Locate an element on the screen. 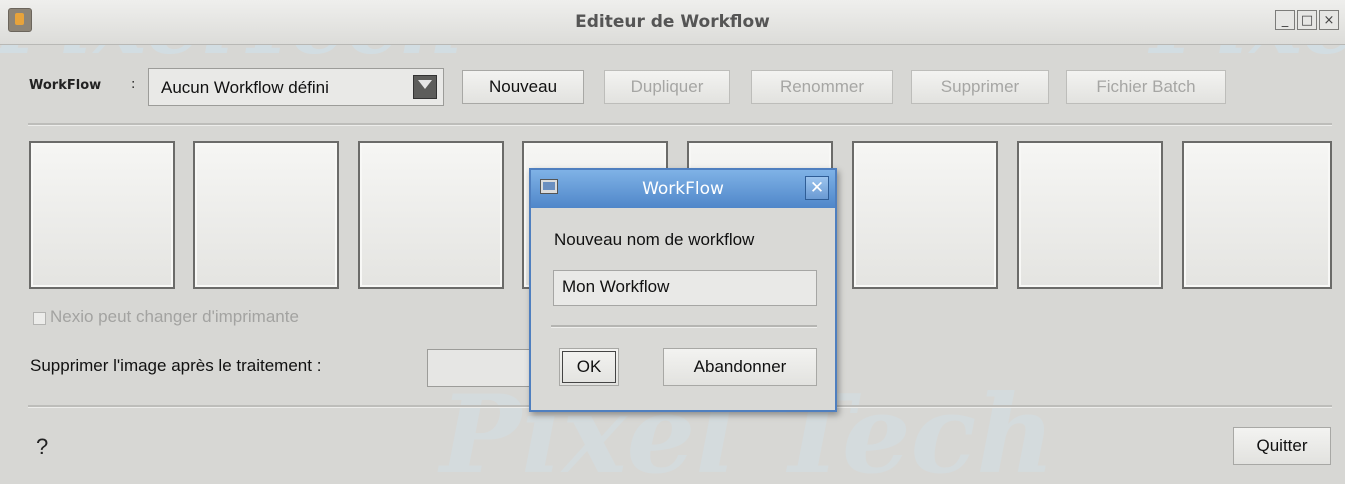 This screenshot has width=1345, height=498. workflow-name-input: Mon Workflow is located at coordinates (685, 288).